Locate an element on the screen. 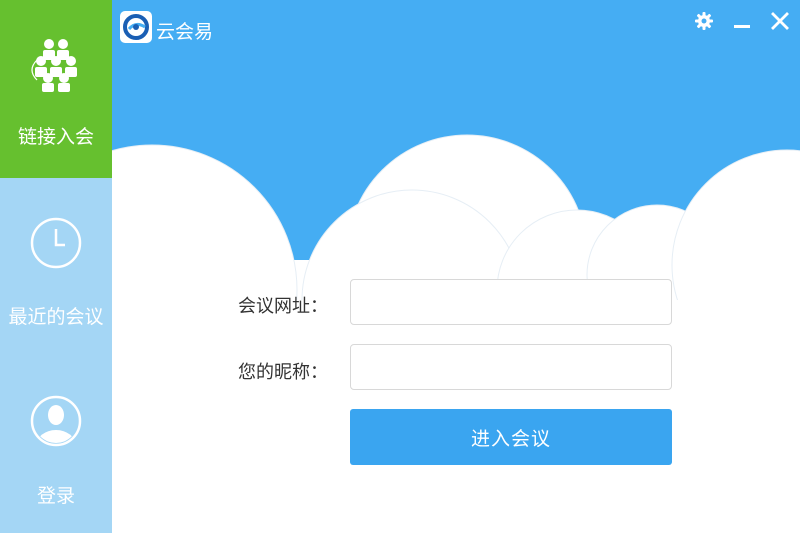 The width and height of the screenshot is (800, 533). sidebar-item-login: 登录 is located at coordinates (56, 444).